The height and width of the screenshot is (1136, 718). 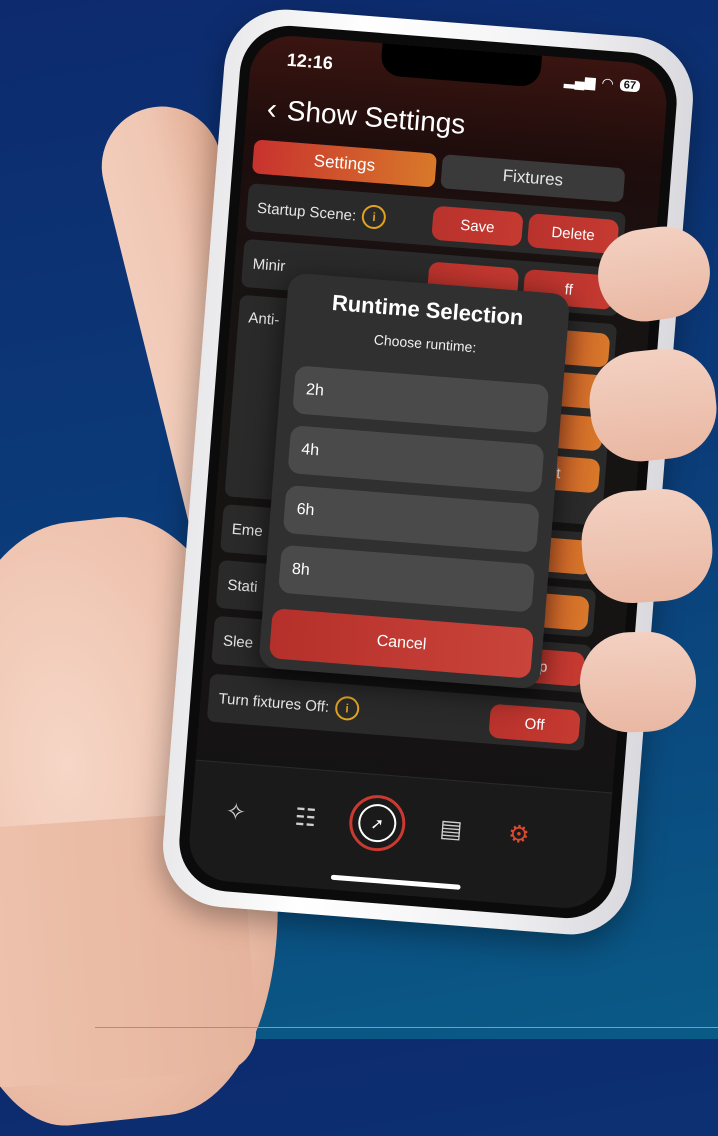 What do you see at coordinates (477, 226) in the screenshot?
I see `save-button: Save` at bounding box center [477, 226].